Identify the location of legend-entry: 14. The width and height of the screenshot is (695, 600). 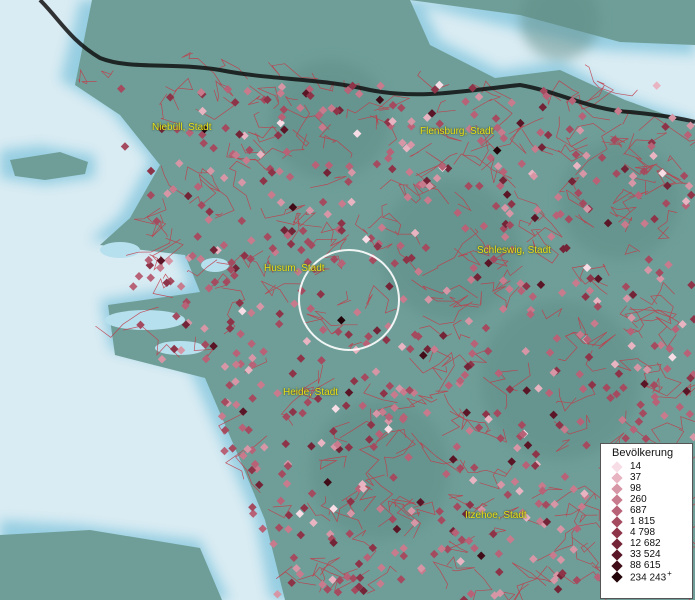
(651, 466).